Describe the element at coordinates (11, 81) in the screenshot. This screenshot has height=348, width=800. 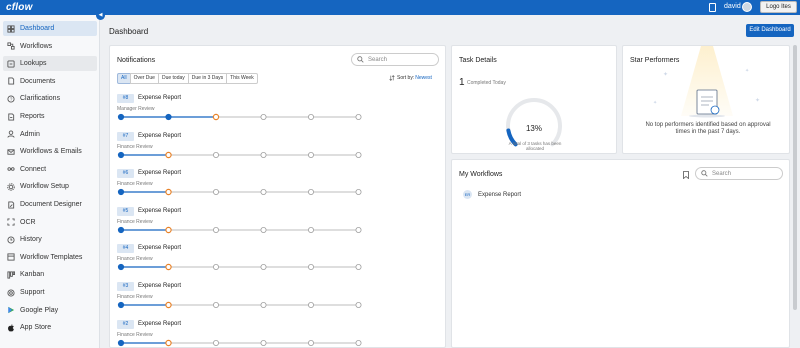
I see `documents-icon` at that location.